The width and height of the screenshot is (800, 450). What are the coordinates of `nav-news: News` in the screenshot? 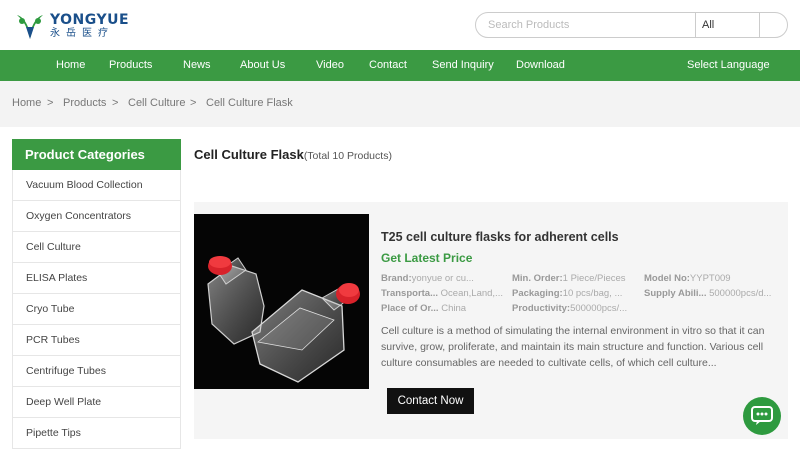 It's located at (197, 65).